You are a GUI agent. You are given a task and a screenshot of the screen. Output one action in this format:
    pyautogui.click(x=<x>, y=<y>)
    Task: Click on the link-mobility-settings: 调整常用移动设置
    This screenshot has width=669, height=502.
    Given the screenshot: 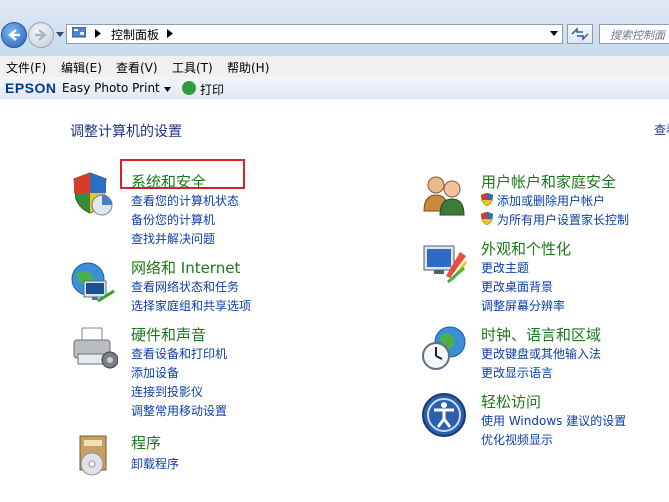 What is the action you would take?
    pyautogui.click(x=179, y=410)
    